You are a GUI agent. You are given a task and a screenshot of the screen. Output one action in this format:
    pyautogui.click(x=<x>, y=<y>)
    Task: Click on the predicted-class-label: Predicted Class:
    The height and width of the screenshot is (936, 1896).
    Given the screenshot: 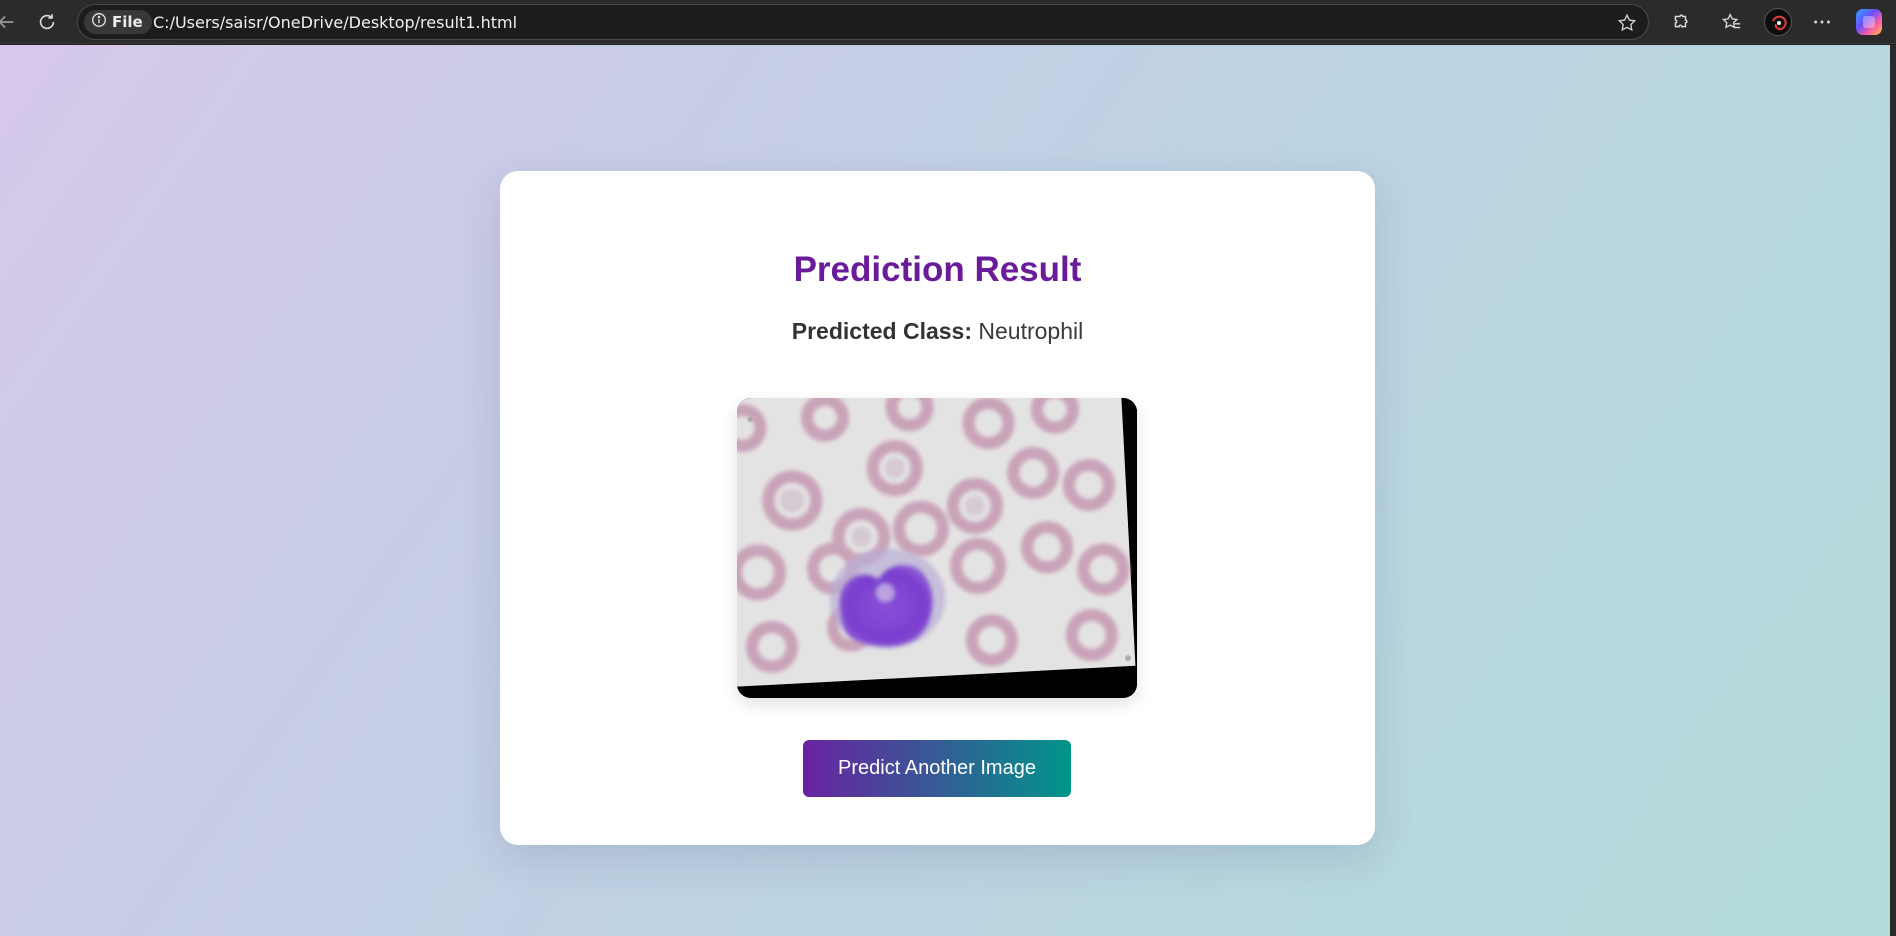 What is the action you would take?
    pyautogui.click(x=881, y=331)
    